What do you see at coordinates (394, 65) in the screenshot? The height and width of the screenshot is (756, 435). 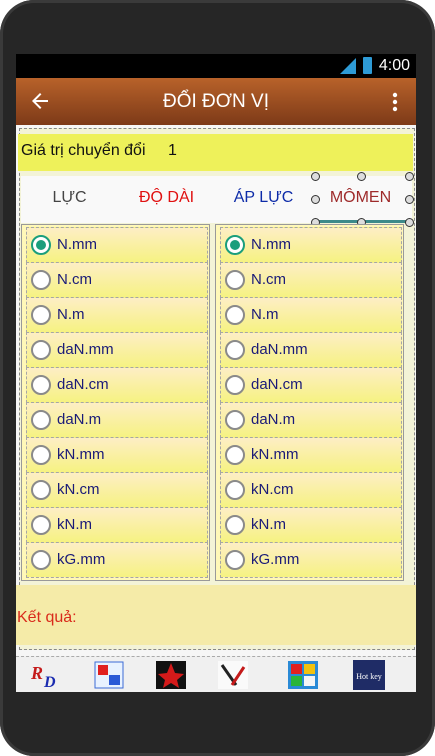 I see `status-time: 4:00` at bounding box center [394, 65].